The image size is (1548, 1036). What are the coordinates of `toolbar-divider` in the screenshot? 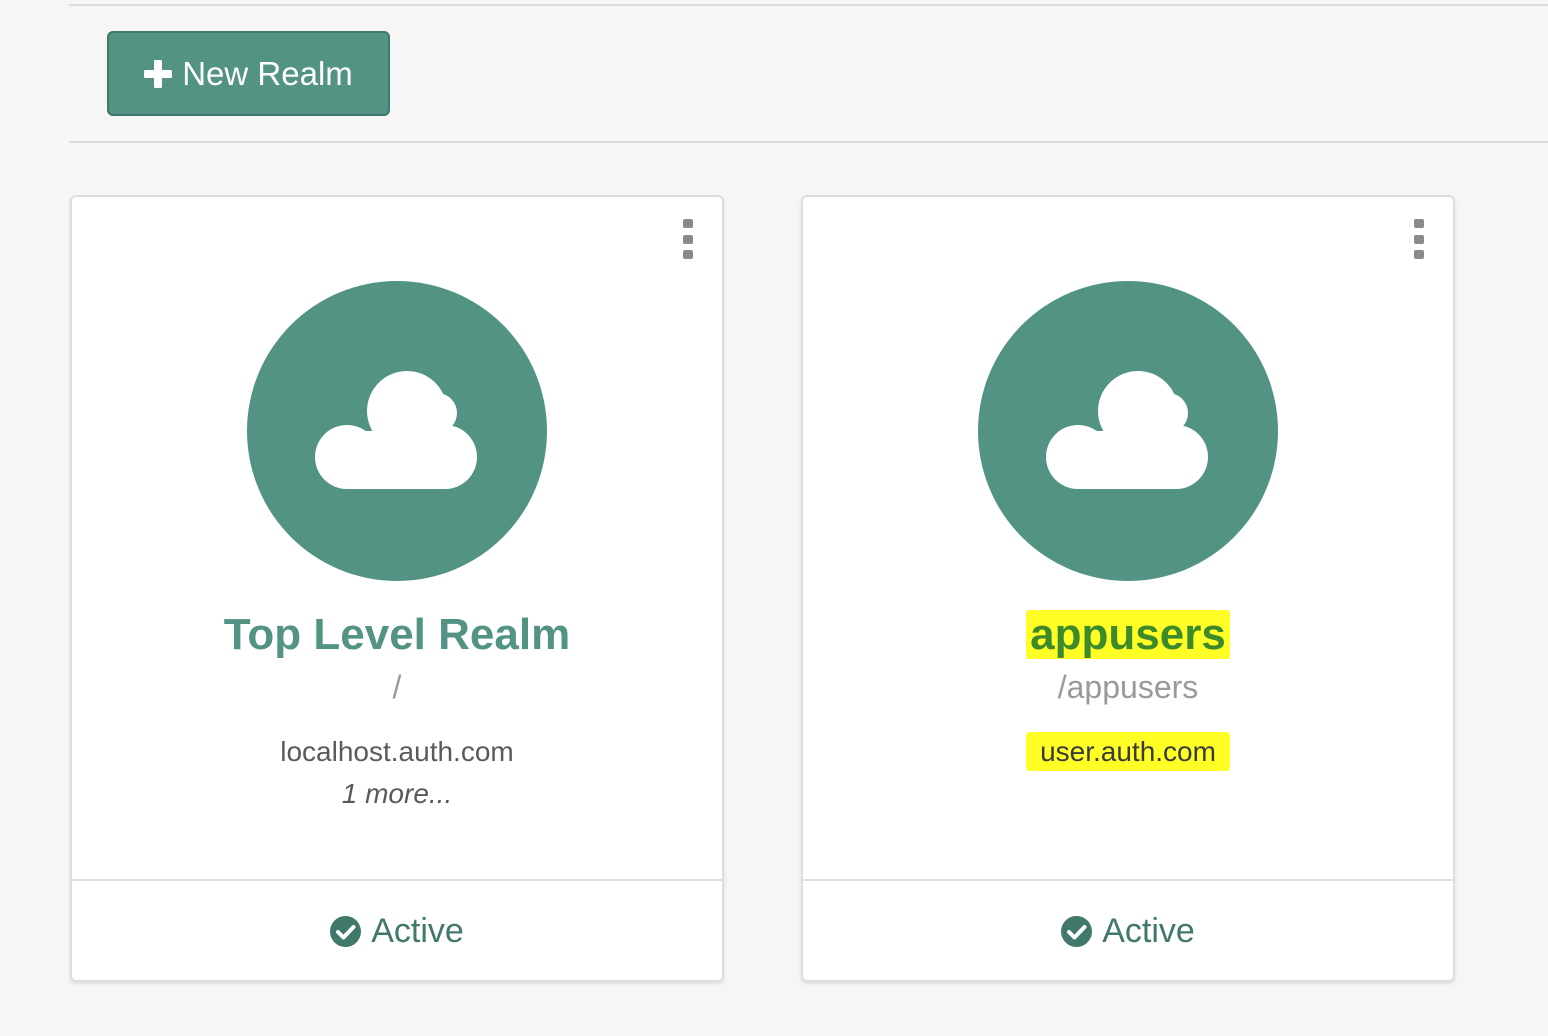 It's located at (808, 142).